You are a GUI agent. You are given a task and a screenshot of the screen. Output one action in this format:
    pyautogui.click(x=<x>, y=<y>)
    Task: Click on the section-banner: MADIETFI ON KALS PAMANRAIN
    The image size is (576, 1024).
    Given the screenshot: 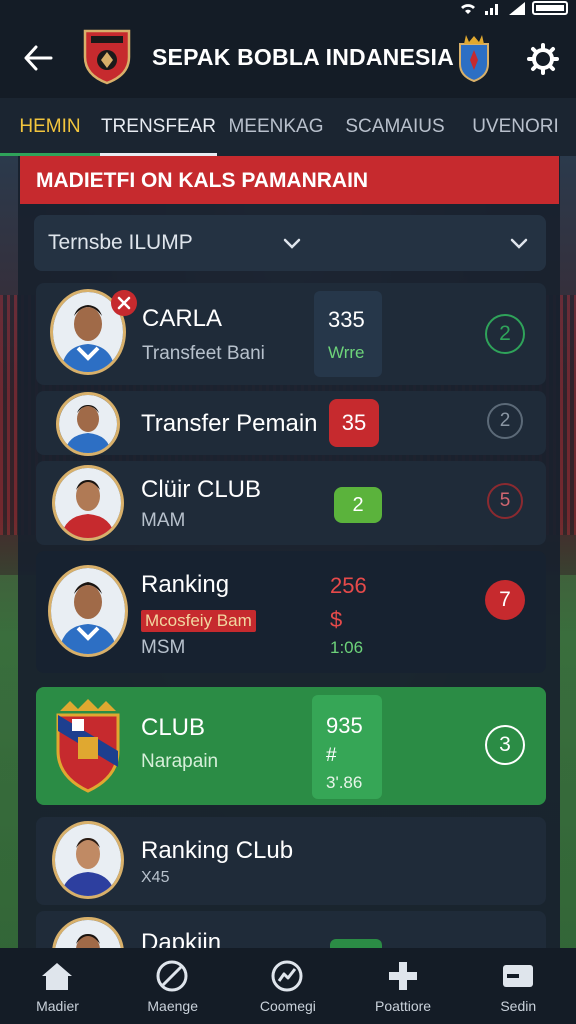 What is the action you would take?
    pyautogui.click(x=289, y=180)
    